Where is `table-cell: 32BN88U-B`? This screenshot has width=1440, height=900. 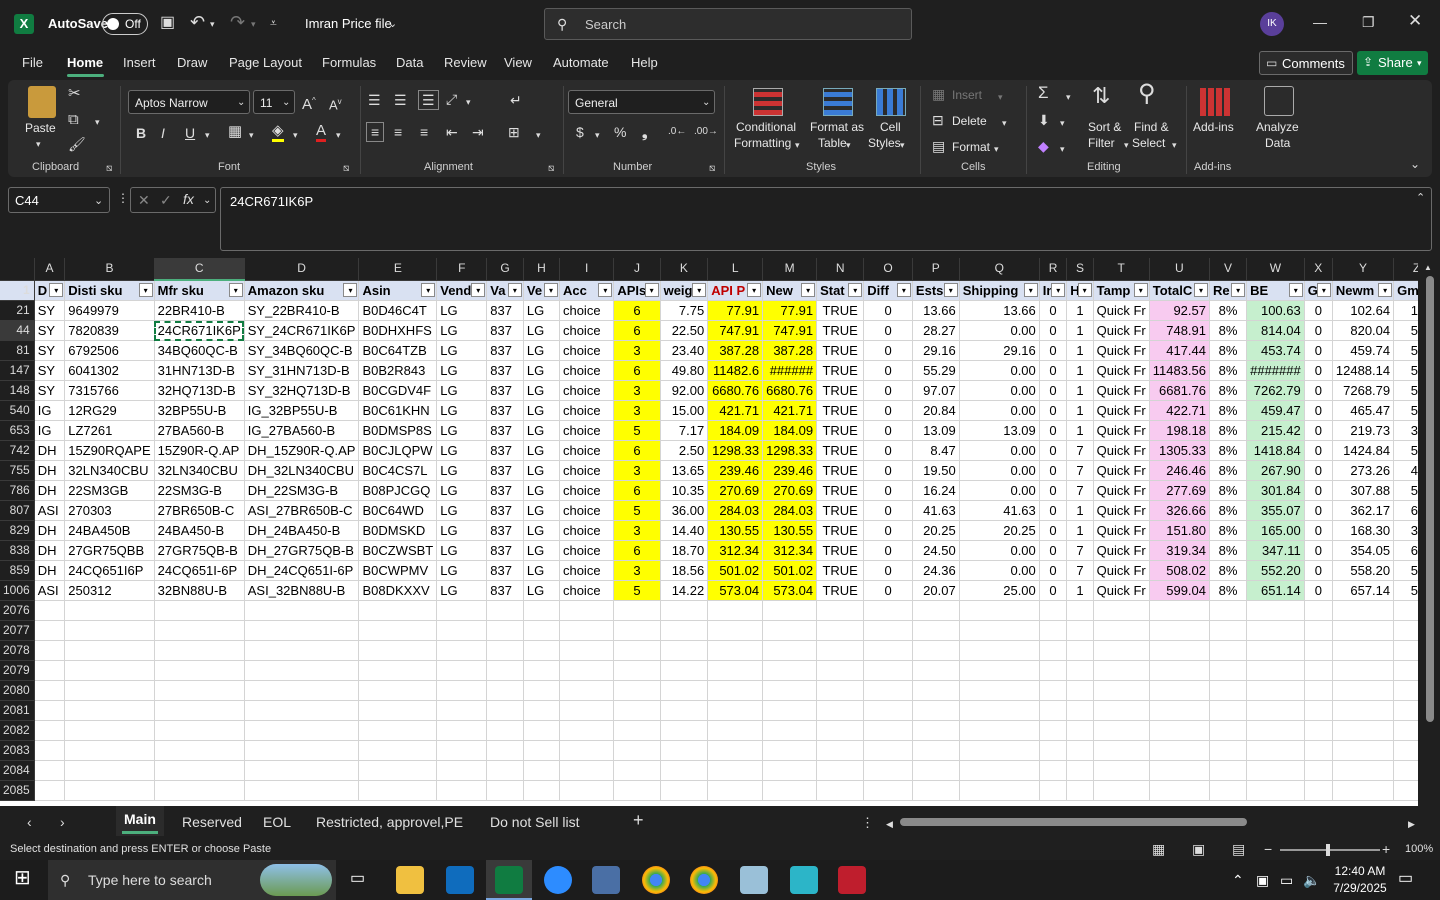
table-cell: 32BN88U-B is located at coordinates (199, 590).